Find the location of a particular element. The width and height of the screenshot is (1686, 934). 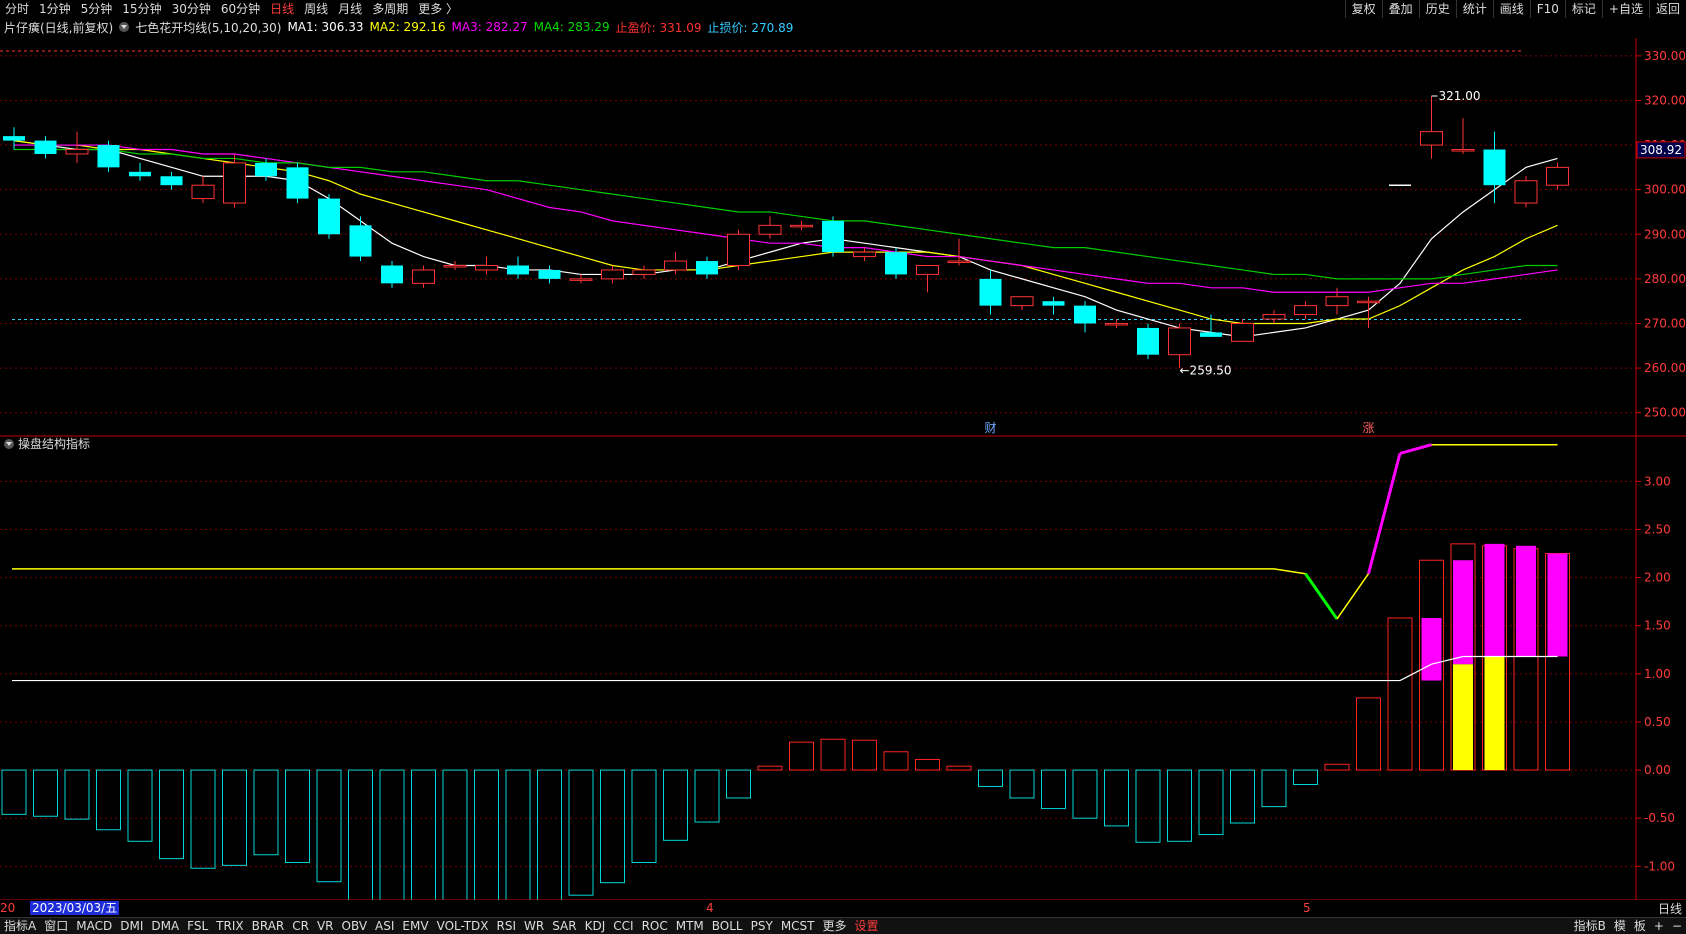

bottom-right-button-3: + is located at coordinates (1659, 926).